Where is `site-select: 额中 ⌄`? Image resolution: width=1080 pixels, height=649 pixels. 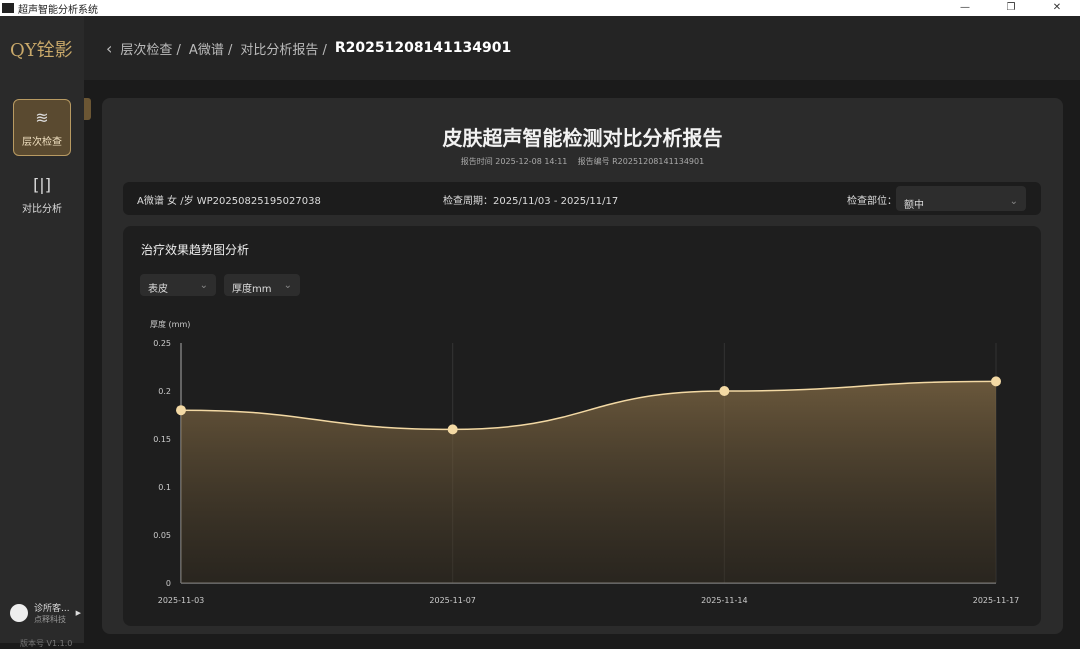
site-select: 额中 ⌄ is located at coordinates (961, 198).